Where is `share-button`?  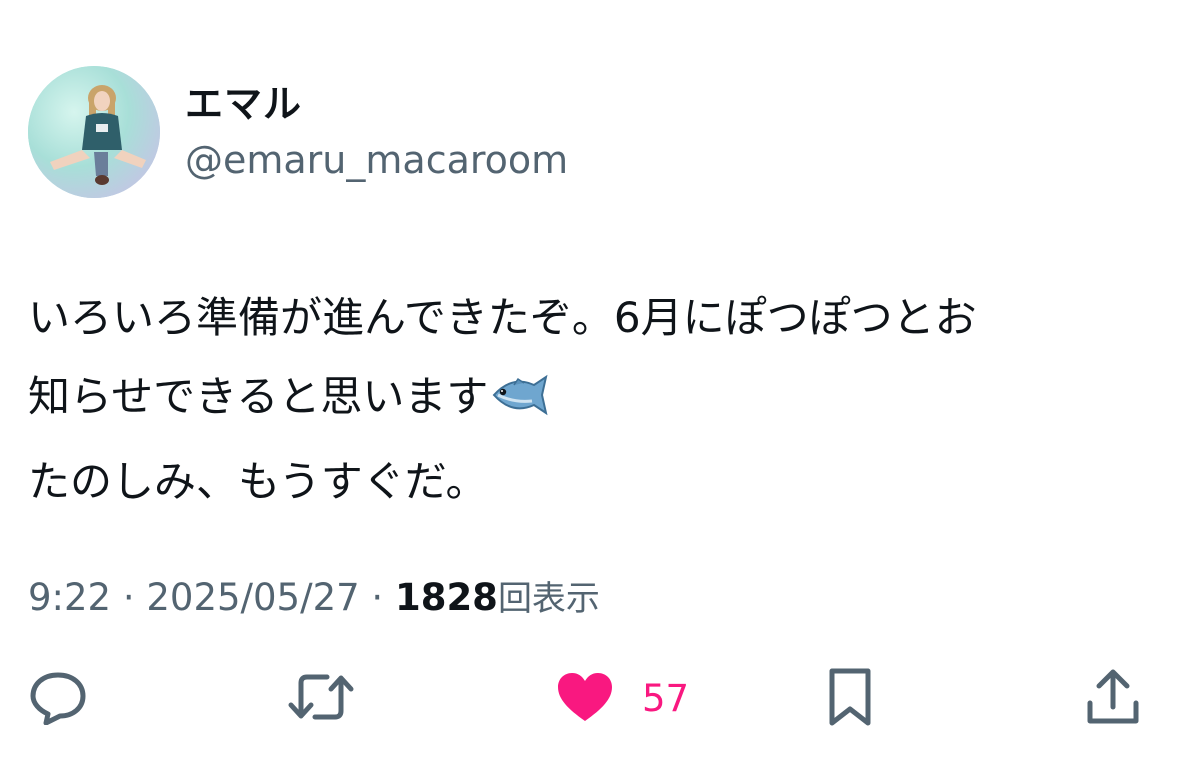
share-button is located at coordinates (1113, 699).